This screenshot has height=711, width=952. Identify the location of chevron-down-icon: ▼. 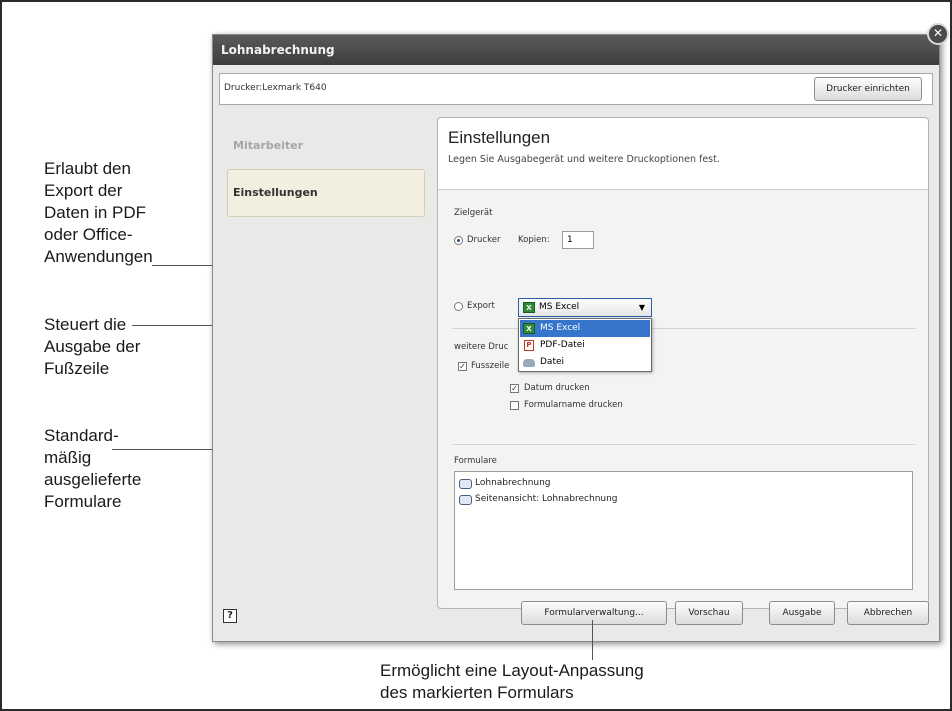
(642, 307).